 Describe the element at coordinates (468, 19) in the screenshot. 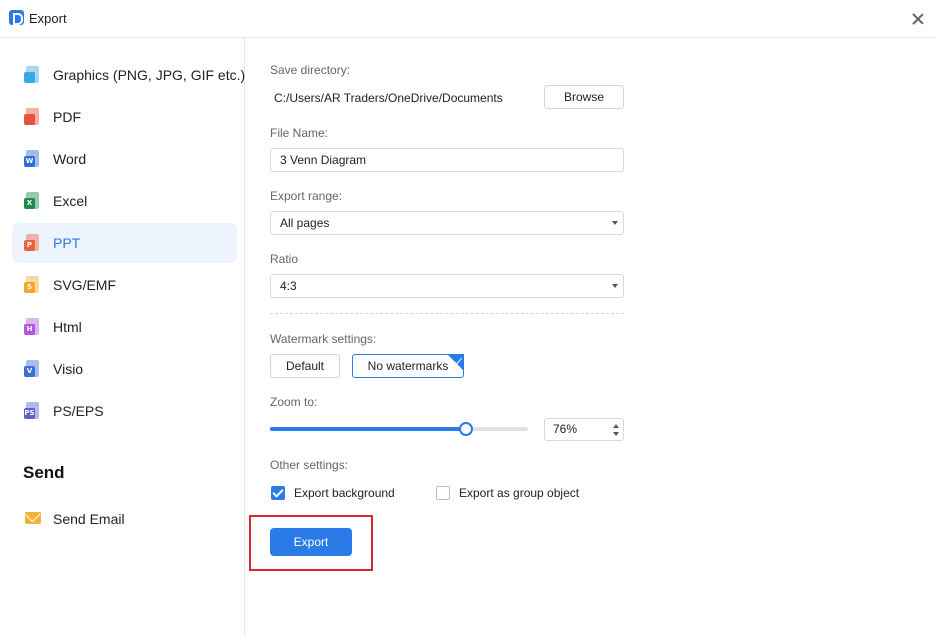

I see `title-bar: Export` at that location.